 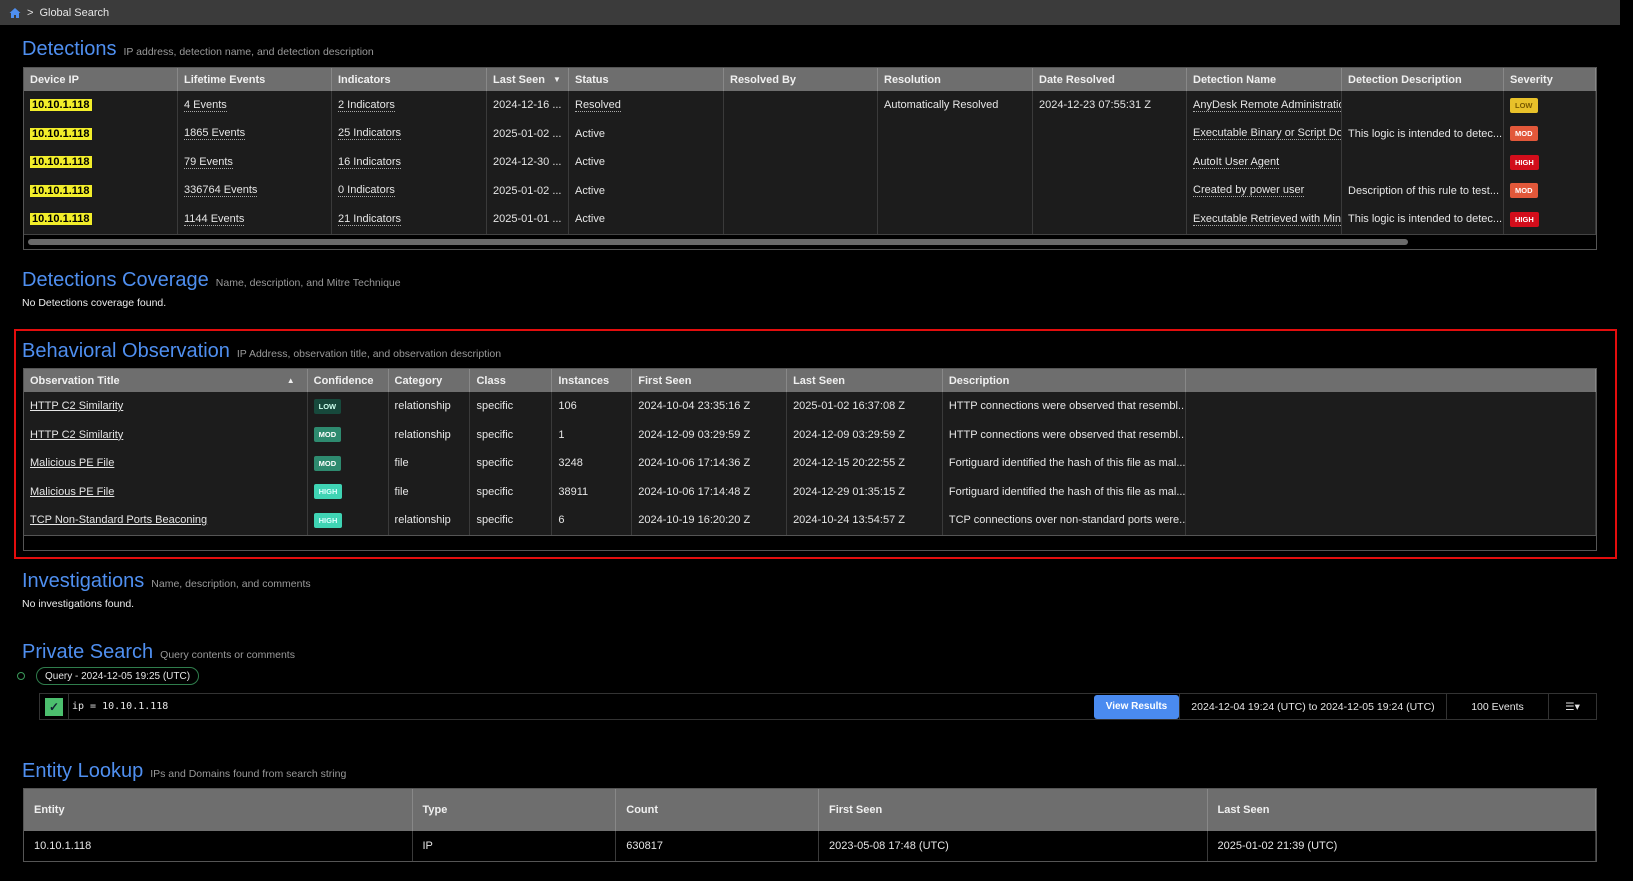 What do you see at coordinates (1524, 162) in the screenshot?
I see `severity-badge: HIGH` at bounding box center [1524, 162].